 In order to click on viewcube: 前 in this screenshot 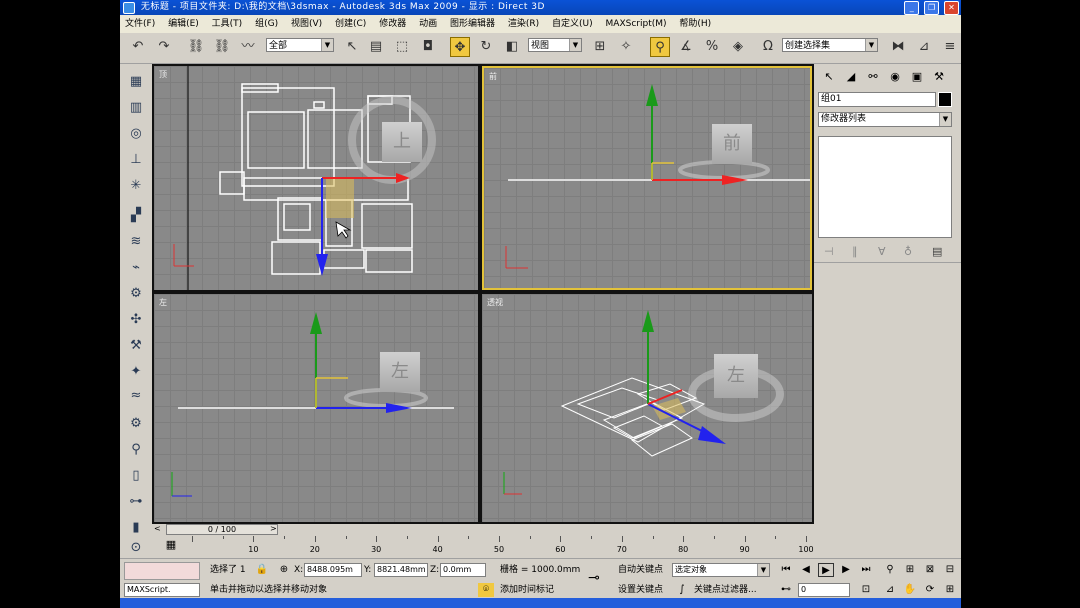, I will do `click(732, 144)`.